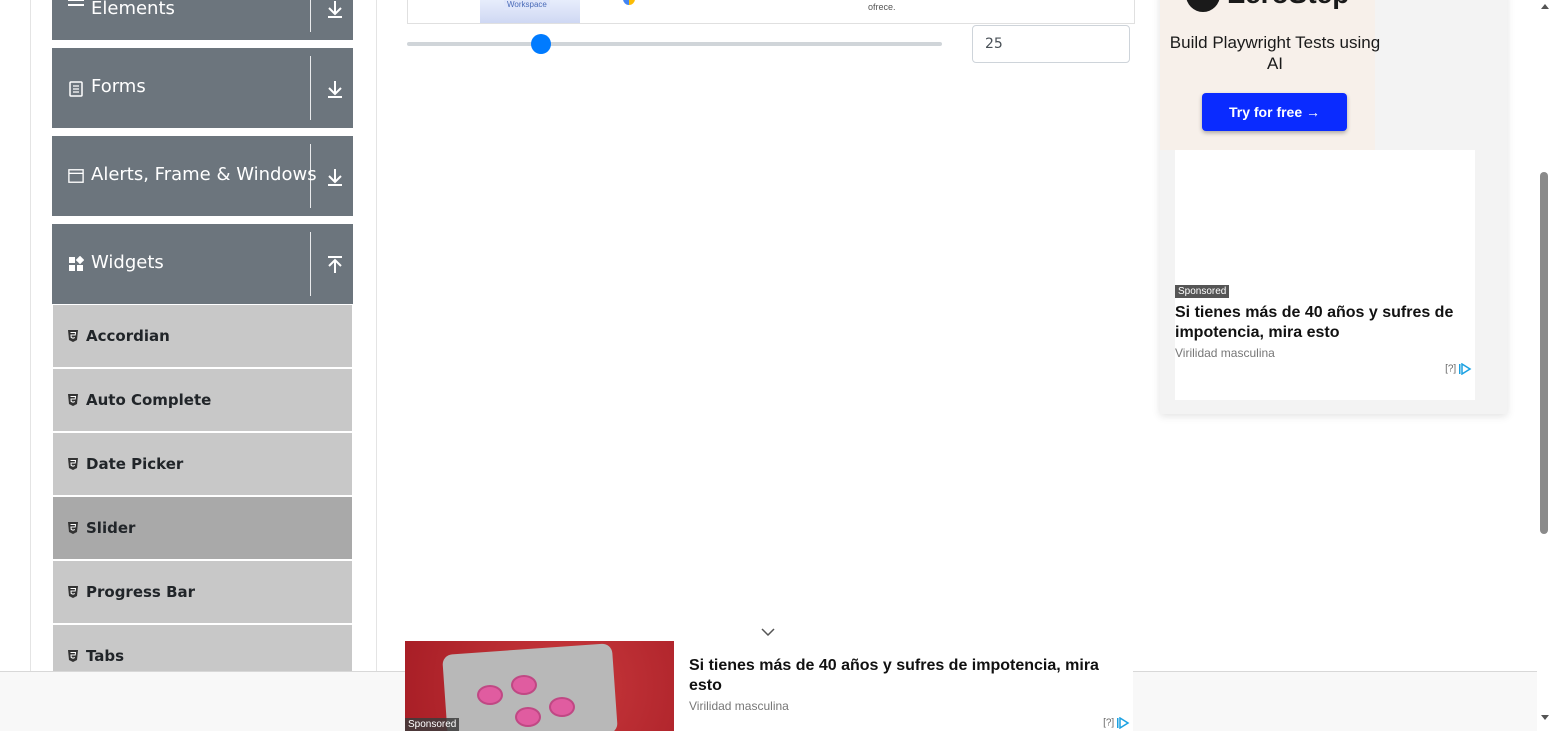 The image size is (1552, 731). I want to click on brand-logo: ZeroStep, so click(1267, 6).